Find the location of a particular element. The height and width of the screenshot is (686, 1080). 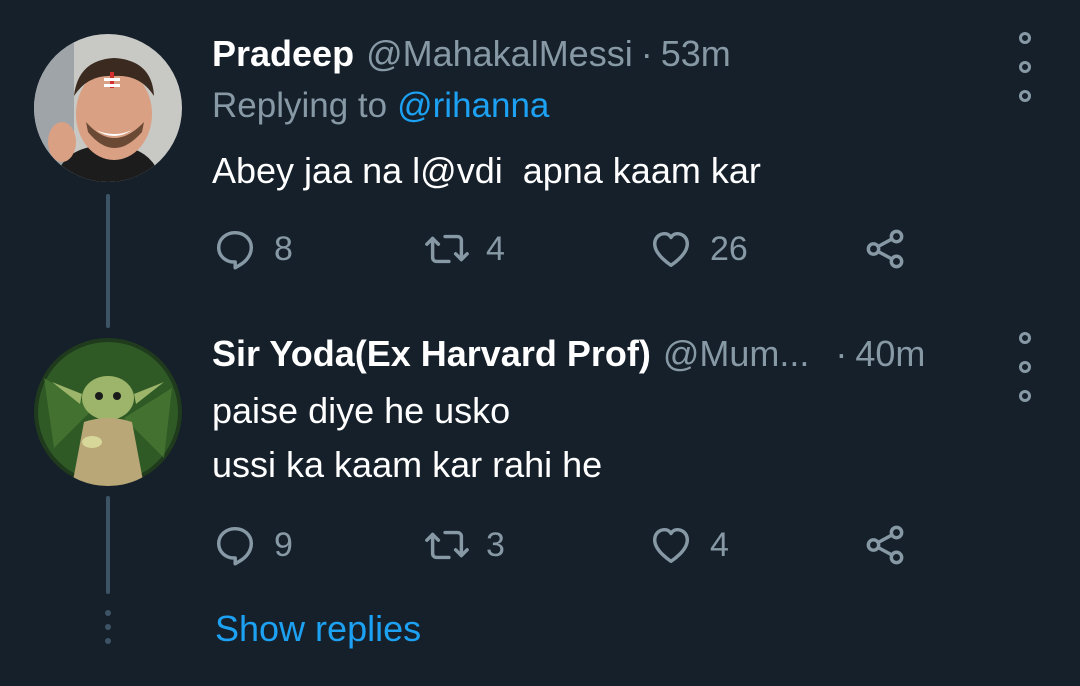

replying-to-label: Replying to is located at coordinates (300, 105).